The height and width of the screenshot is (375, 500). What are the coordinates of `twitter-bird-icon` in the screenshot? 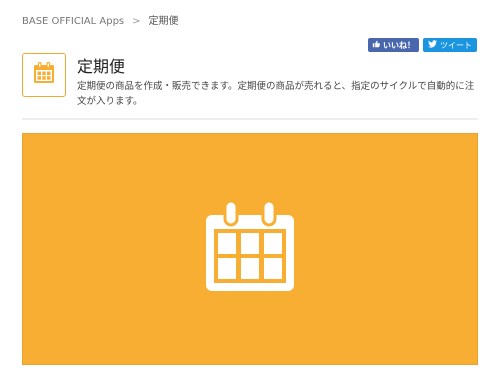 It's located at (432, 45).